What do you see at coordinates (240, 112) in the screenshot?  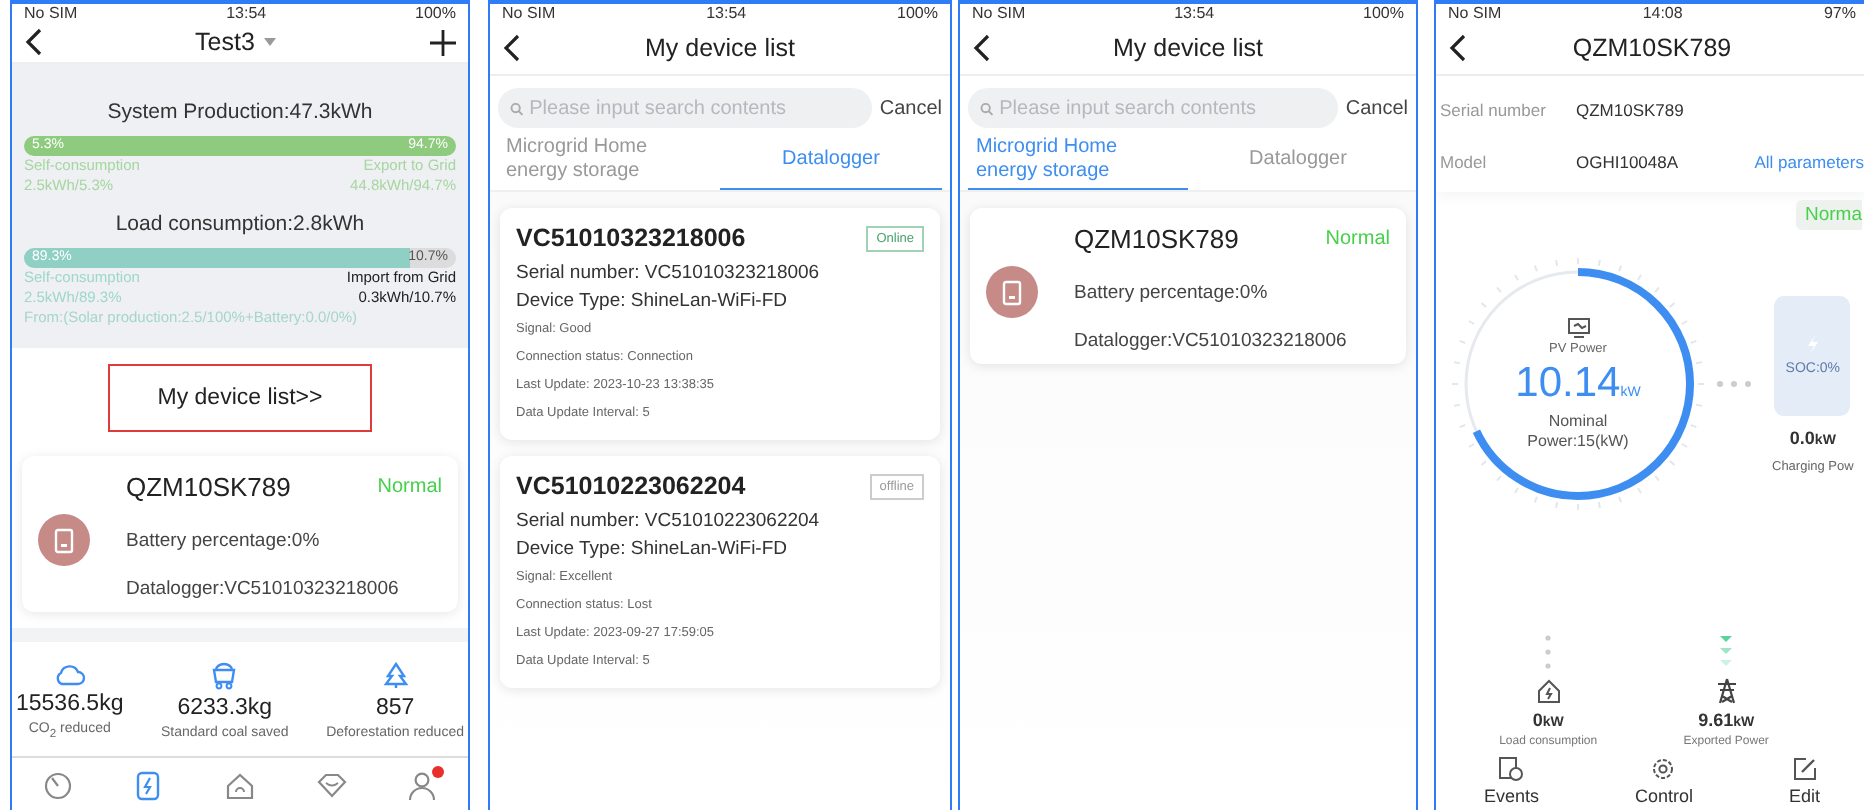 I see `production-title: System Production:47.3kWh` at bounding box center [240, 112].